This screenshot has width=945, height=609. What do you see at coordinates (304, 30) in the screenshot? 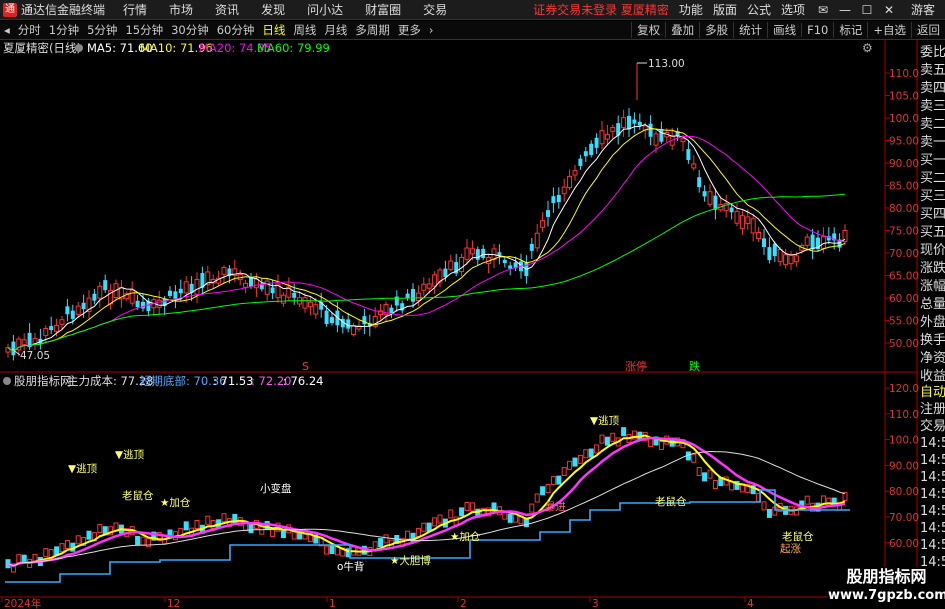
I see `period-tab: 周线` at bounding box center [304, 30].